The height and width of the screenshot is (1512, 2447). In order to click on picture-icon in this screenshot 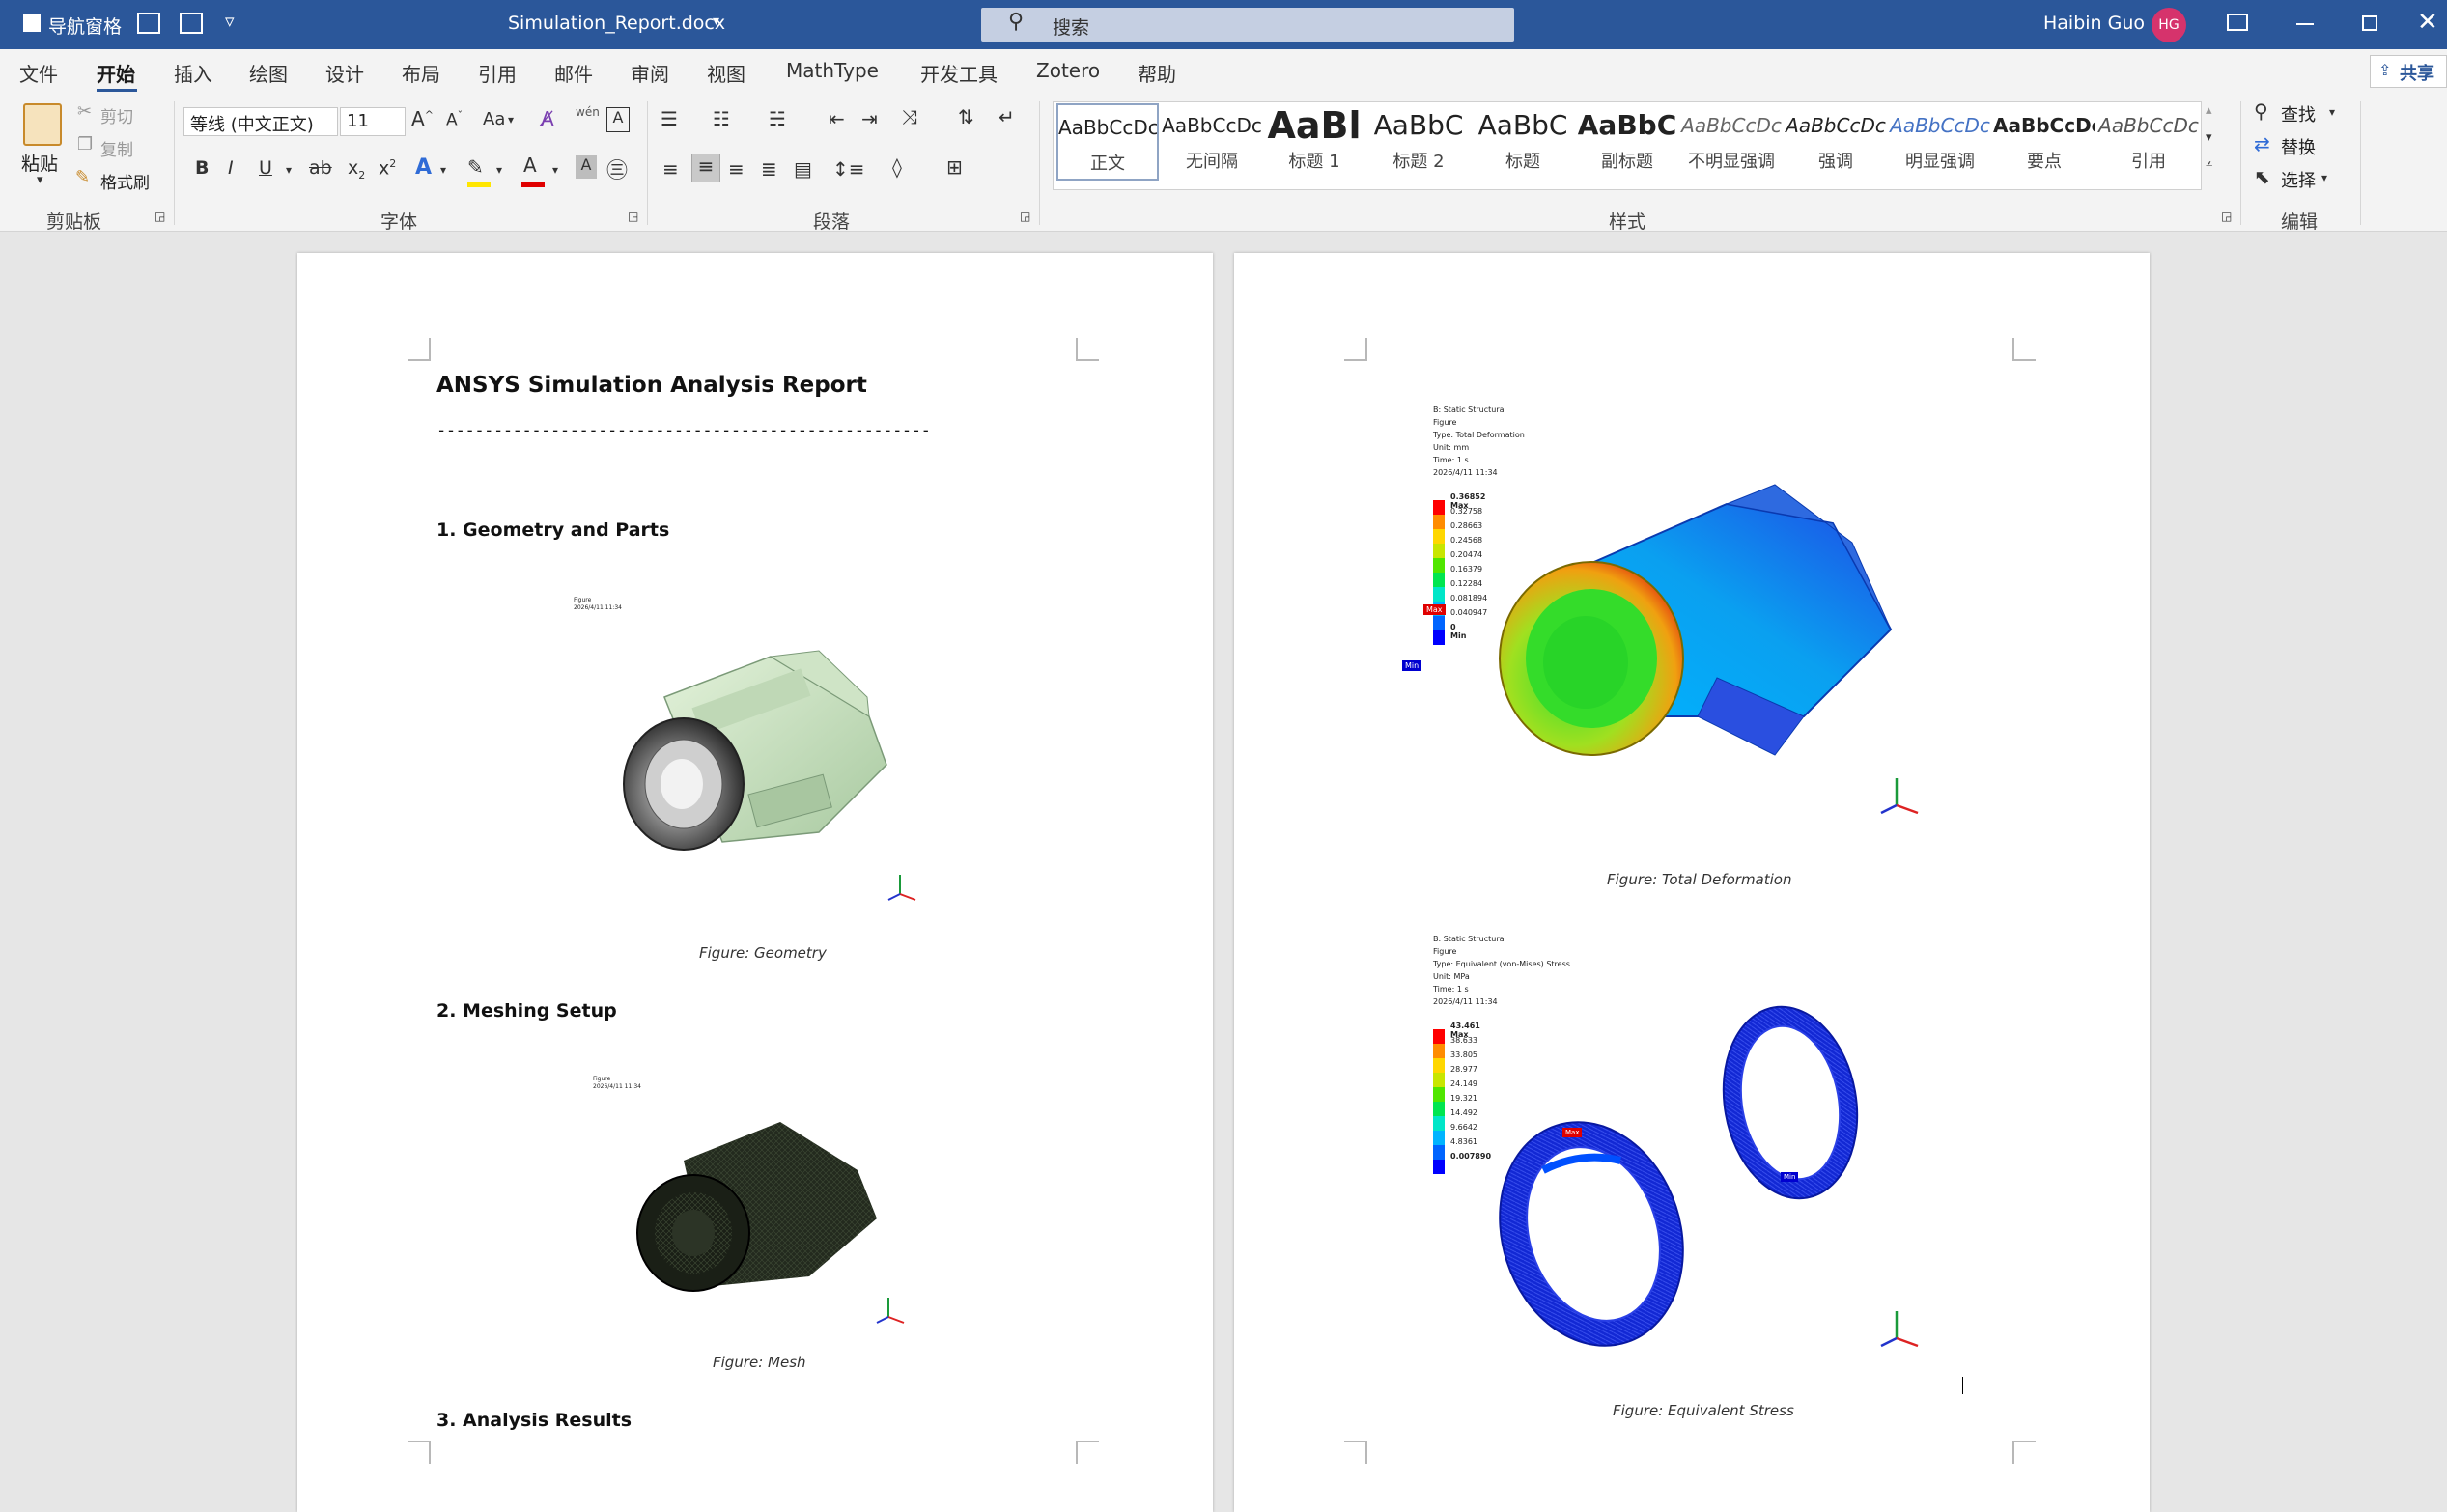, I will do `click(148, 24)`.